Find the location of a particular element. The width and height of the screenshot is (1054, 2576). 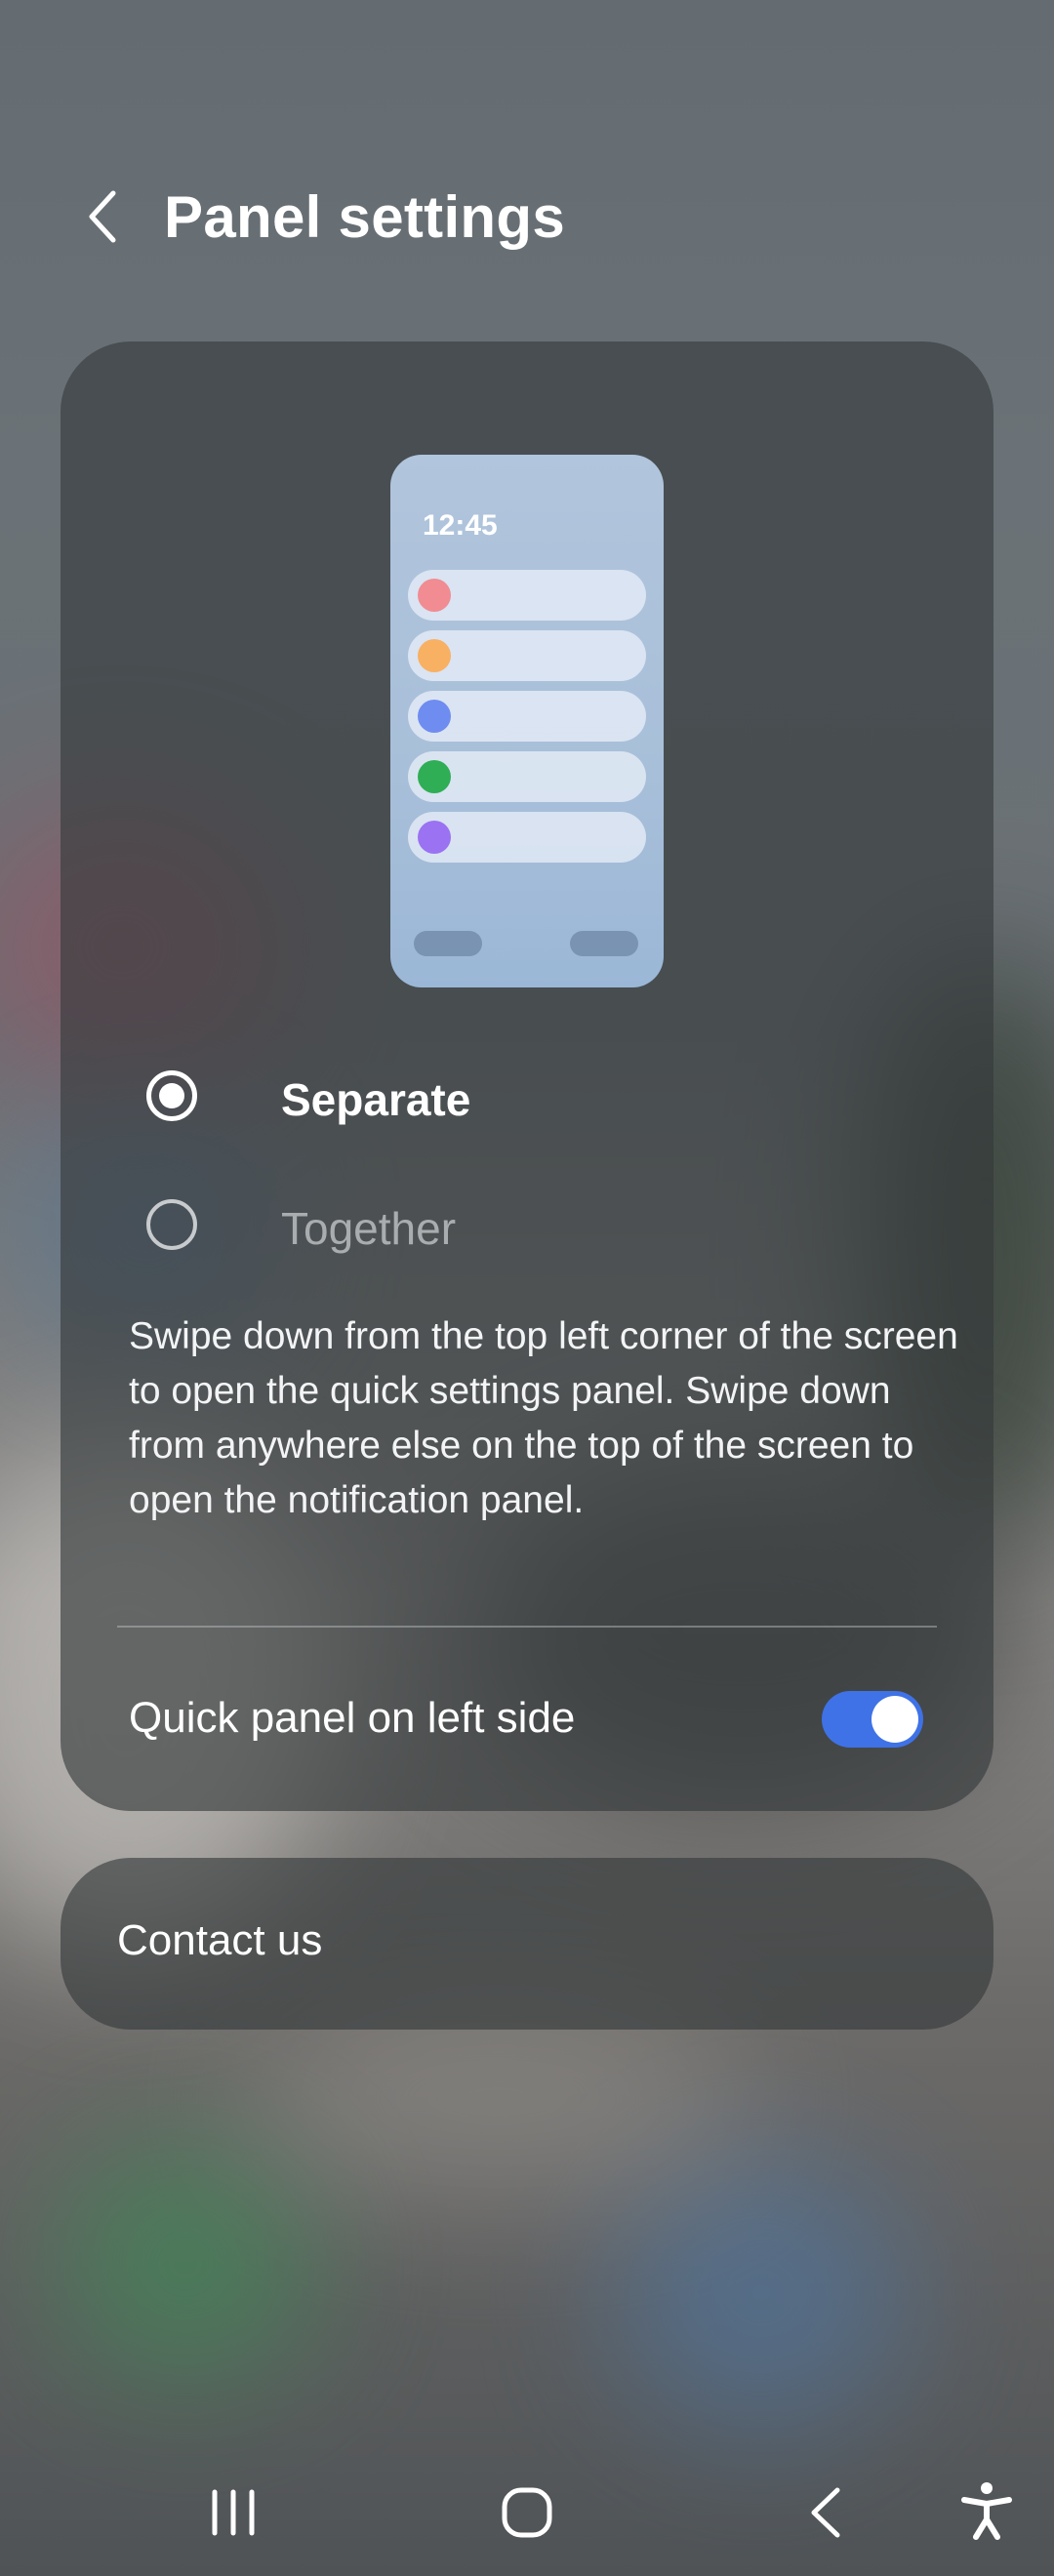

radio-button-together is located at coordinates (171, 1224).